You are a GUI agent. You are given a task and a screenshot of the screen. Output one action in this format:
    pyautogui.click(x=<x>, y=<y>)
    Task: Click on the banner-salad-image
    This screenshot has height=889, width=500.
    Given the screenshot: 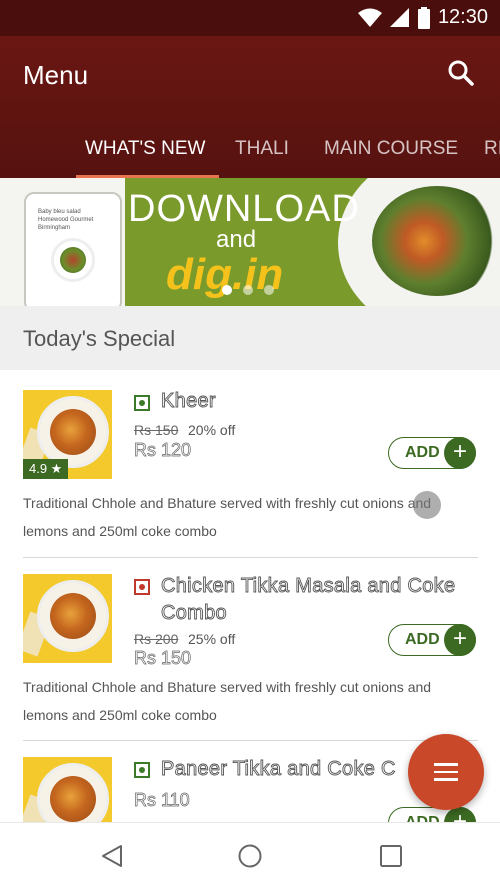 What is the action you would take?
    pyautogui.click(x=436, y=241)
    